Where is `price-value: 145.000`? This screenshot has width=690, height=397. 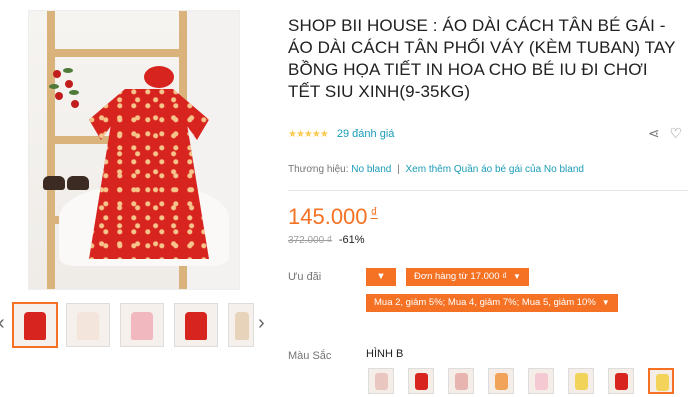 price-value: 145.000 is located at coordinates (328, 216).